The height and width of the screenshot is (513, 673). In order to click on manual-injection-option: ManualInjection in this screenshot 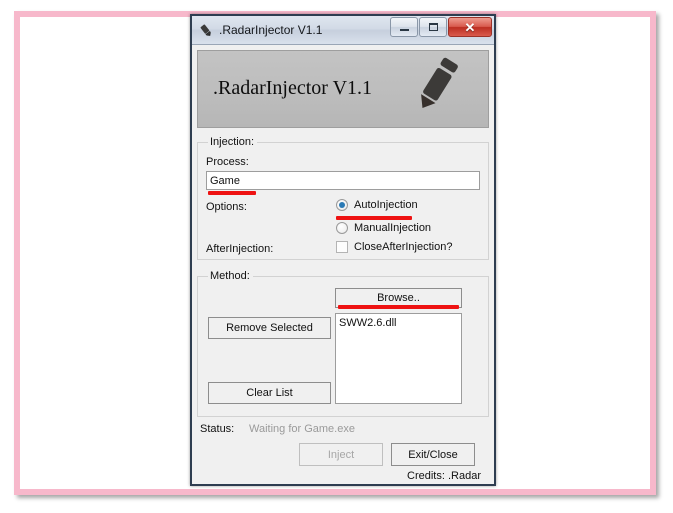, I will do `click(383, 228)`.